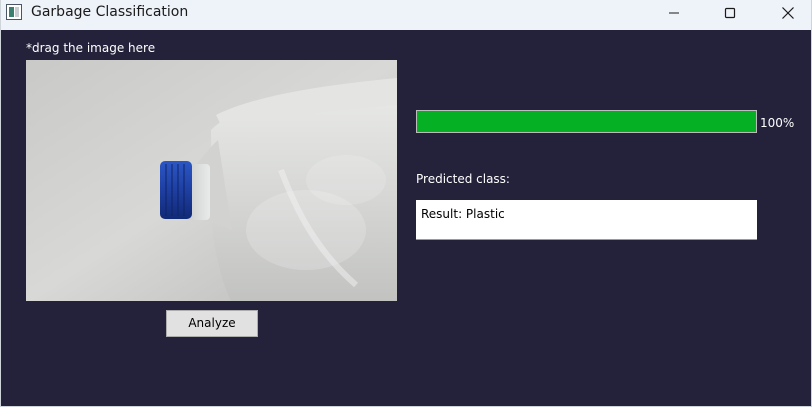  I want to click on minimize-icon, so click(674, 13).